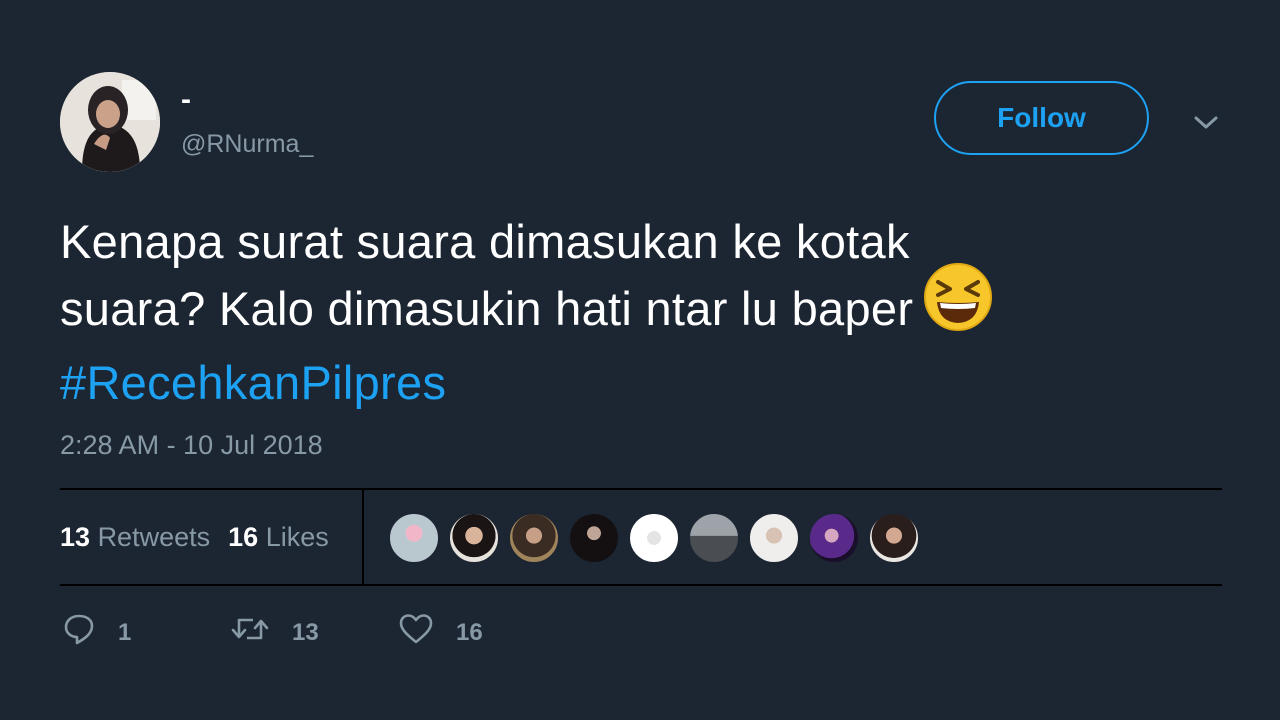 The height and width of the screenshot is (720, 1280). Describe the element at coordinates (416, 632) in the screenshot. I see `heart-icon` at that location.